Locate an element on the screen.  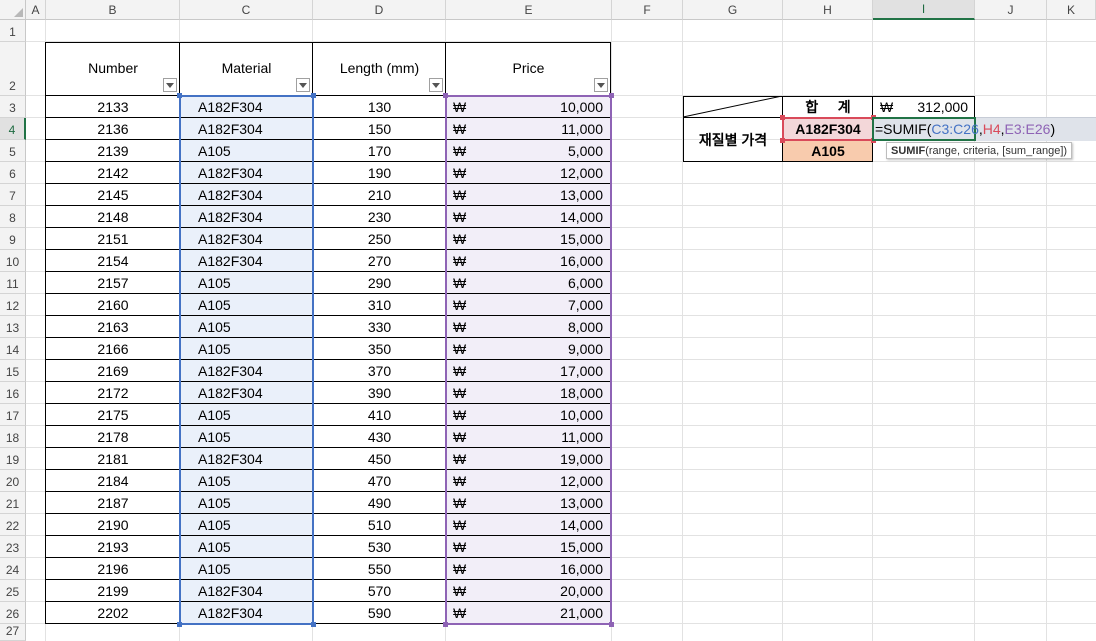
row-header-4: 4 is located at coordinates (13, 129).